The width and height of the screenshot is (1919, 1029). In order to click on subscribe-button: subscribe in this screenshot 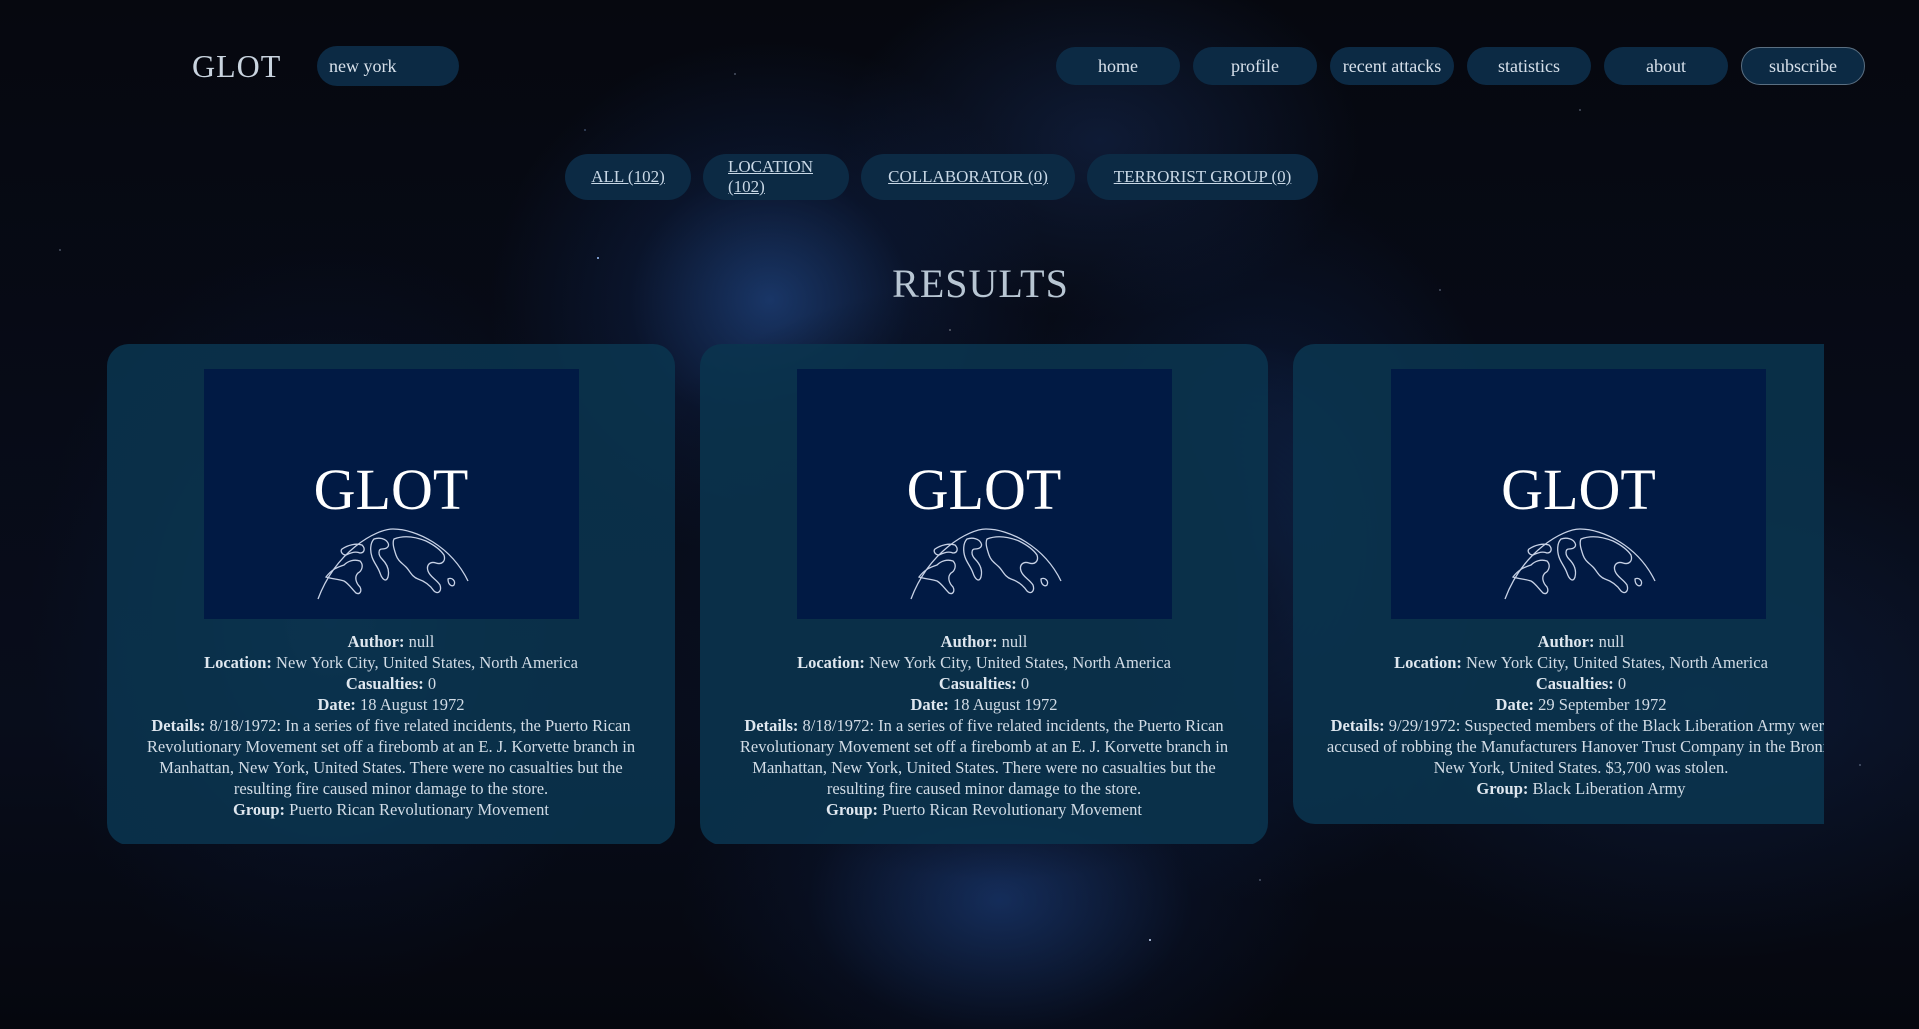, I will do `click(1803, 66)`.